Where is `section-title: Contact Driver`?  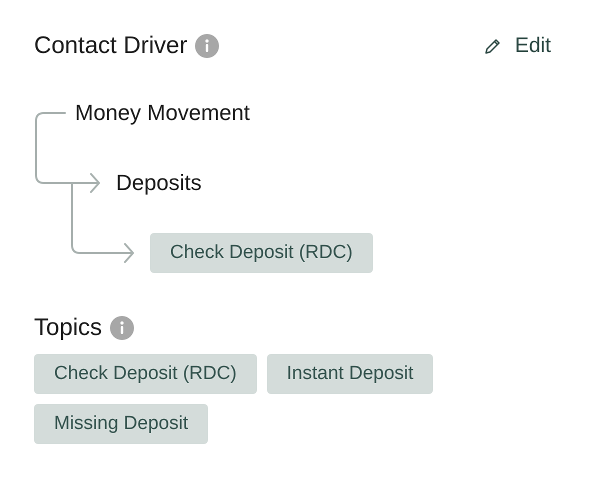
section-title: Contact Driver is located at coordinates (111, 46).